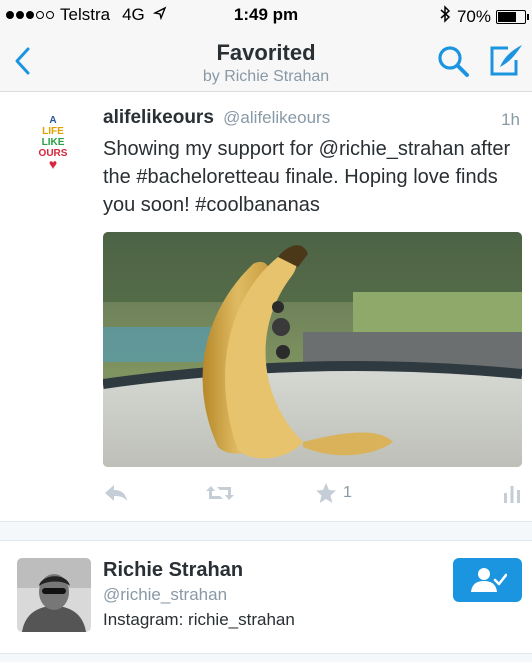 This screenshot has width=532, height=662. What do you see at coordinates (510, 119) in the screenshot?
I see `tweet-timestamp: 1h` at bounding box center [510, 119].